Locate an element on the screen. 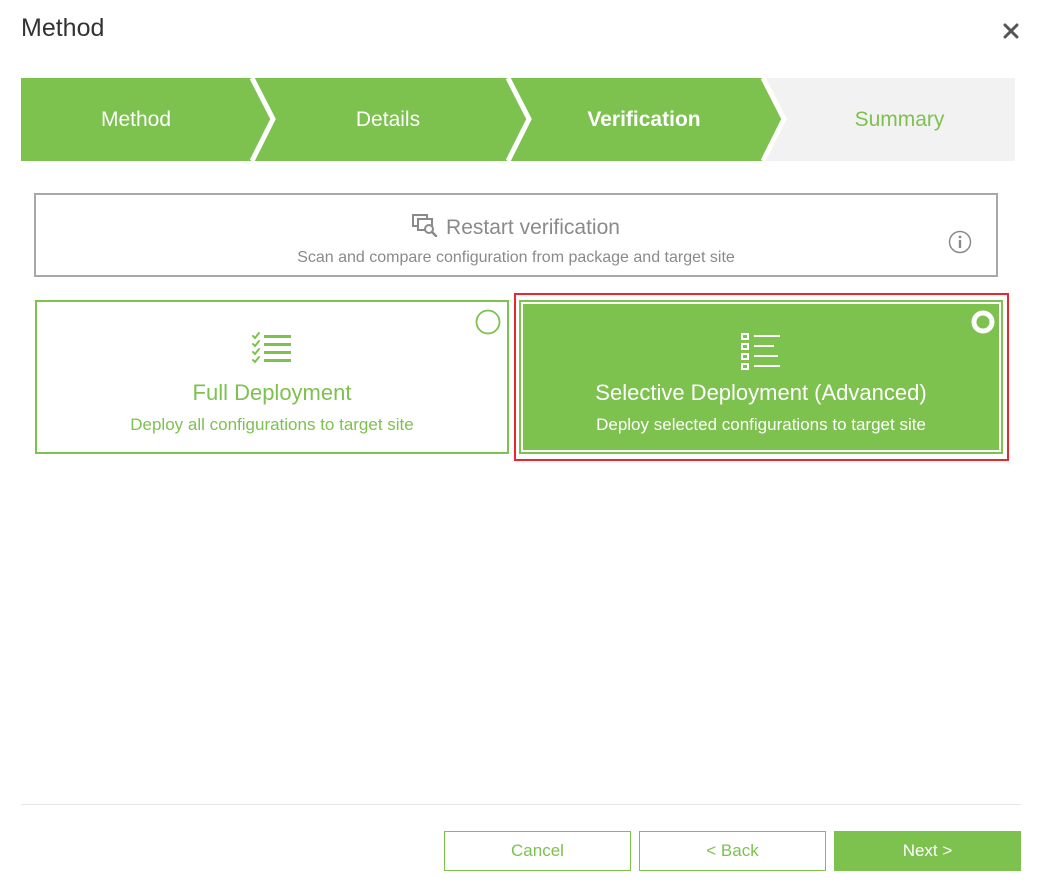  footer-divider is located at coordinates (521, 804).